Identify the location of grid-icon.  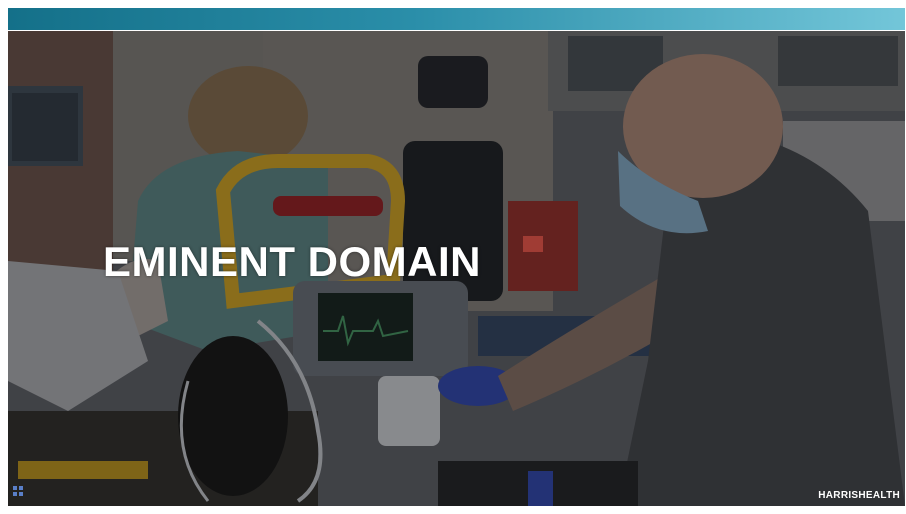
(18, 491).